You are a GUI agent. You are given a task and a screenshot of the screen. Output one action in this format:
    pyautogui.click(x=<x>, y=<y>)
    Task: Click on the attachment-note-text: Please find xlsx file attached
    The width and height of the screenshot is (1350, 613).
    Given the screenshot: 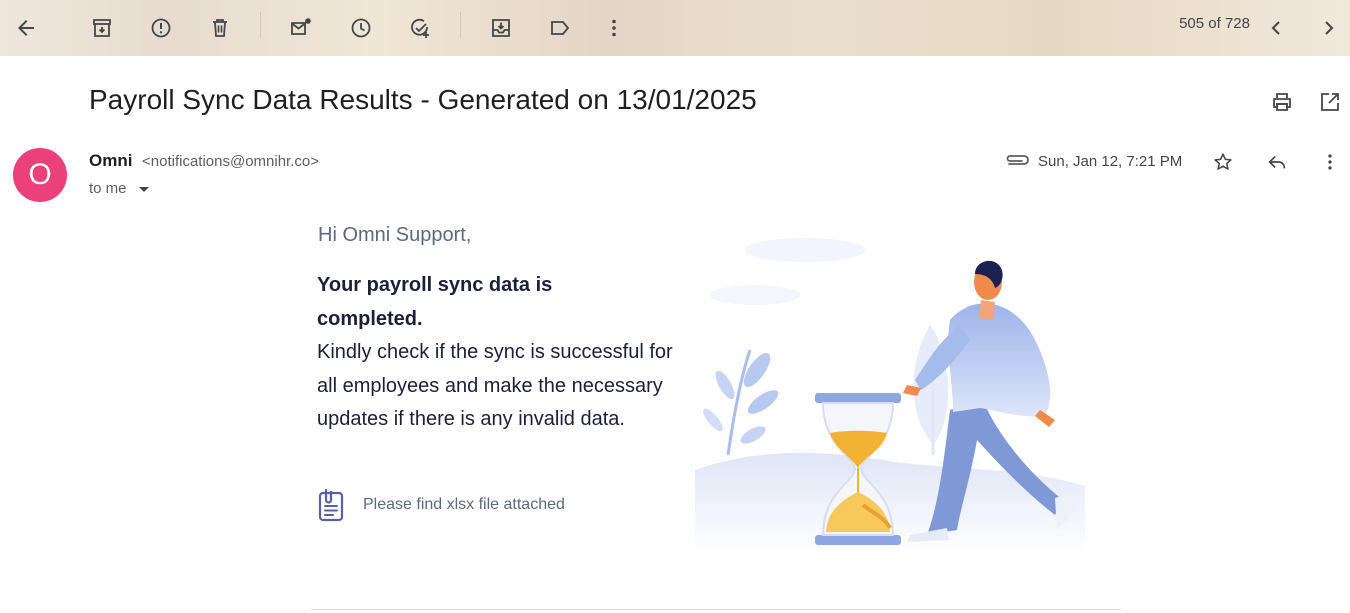 What is the action you would take?
    pyautogui.click(x=464, y=504)
    